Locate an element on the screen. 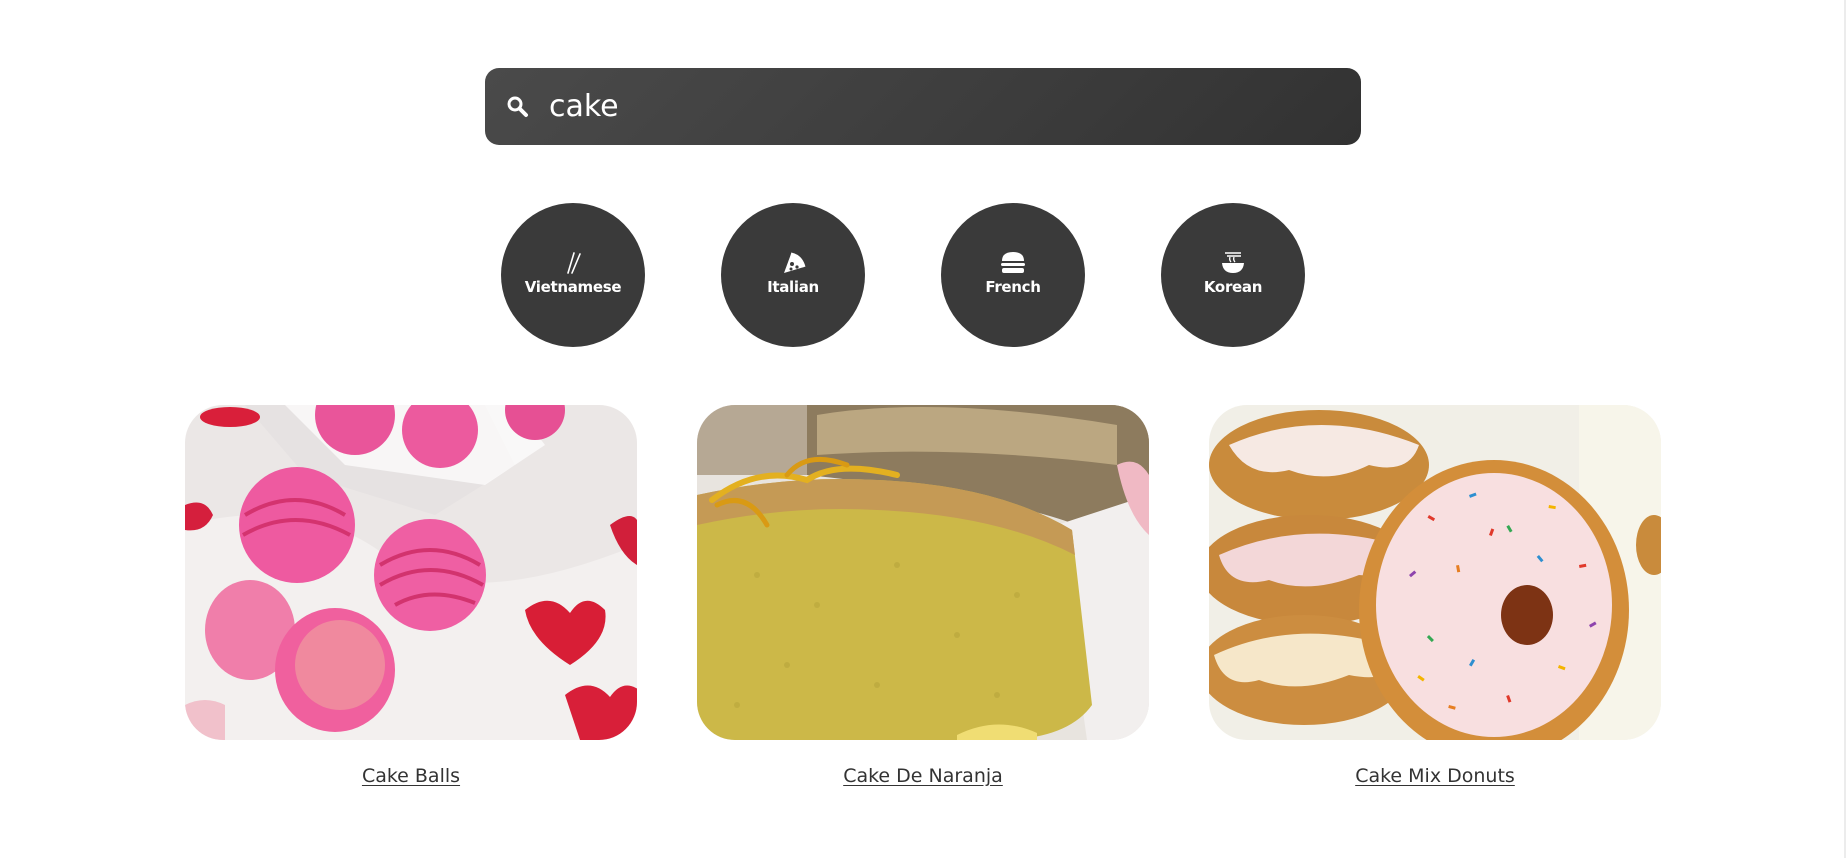 The image size is (1846, 858). search-bar is located at coordinates (923, 106).